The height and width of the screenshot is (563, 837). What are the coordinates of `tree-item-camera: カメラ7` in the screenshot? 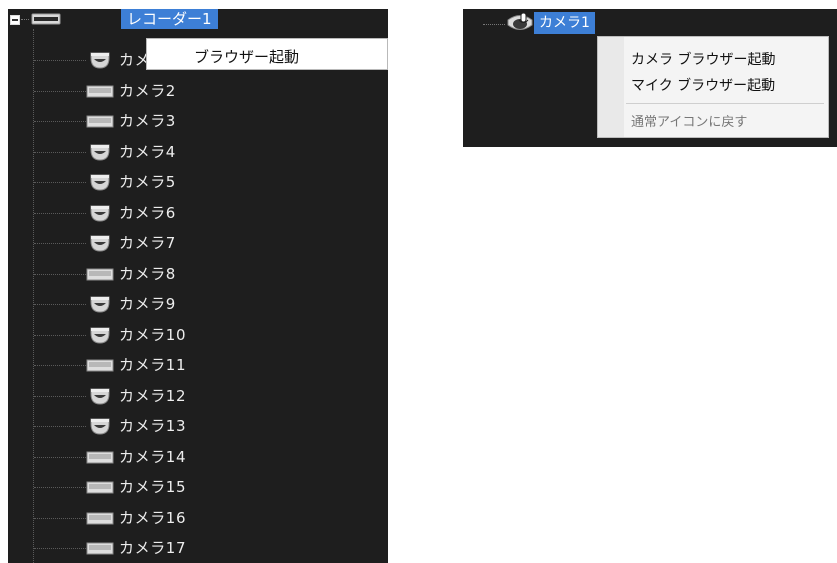 It's located at (198, 243).